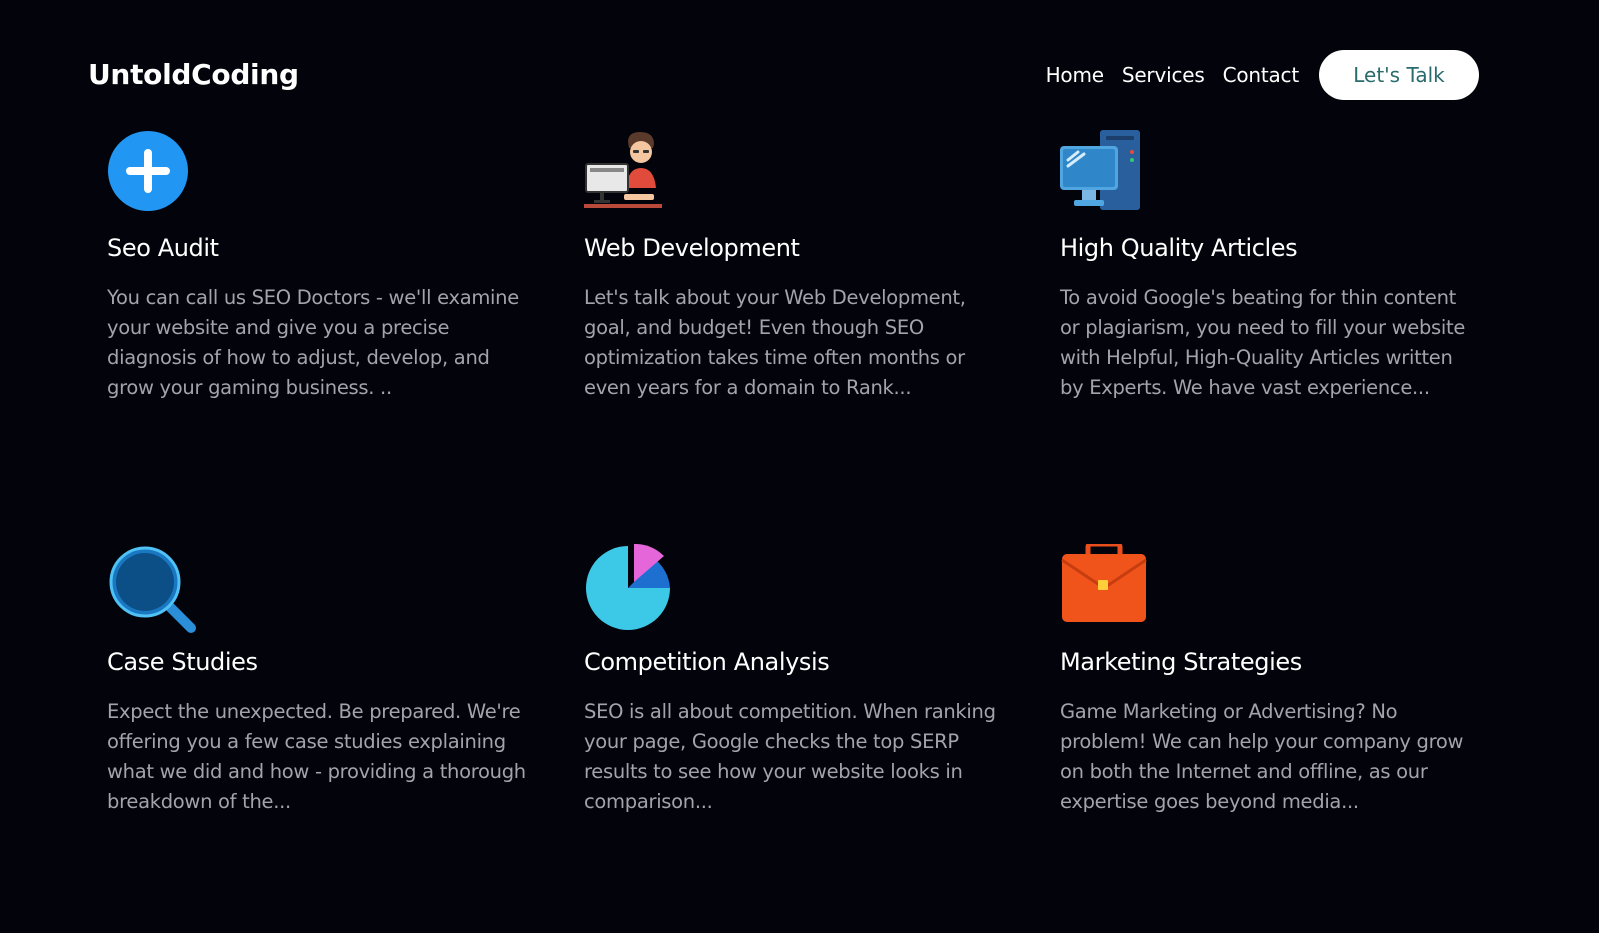 Image resolution: width=1599 pixels, height=933 pixels. What do you see at coordinates (1179, 248) in the screenshot?
I see `service-title: High Quality Articles` at bounding box center [1179, 248].